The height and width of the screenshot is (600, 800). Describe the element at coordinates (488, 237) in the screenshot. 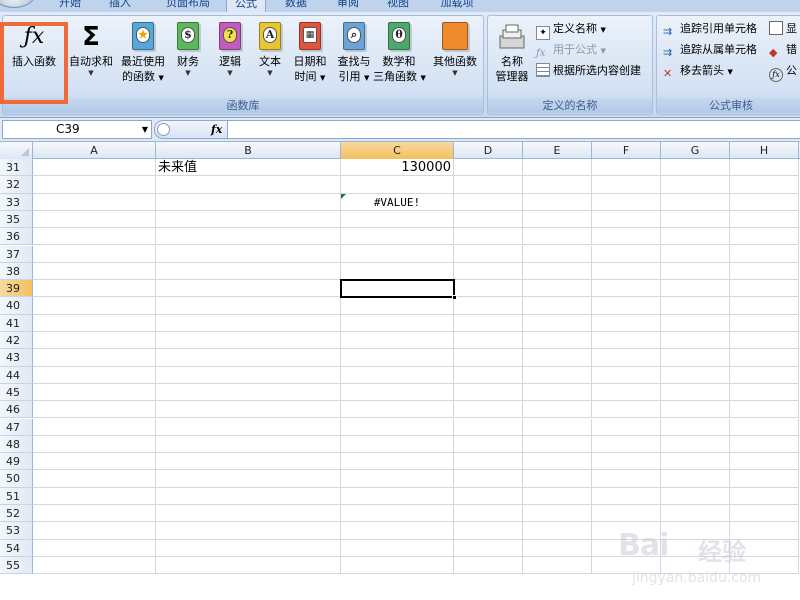

I see `cell-d36` at that location.